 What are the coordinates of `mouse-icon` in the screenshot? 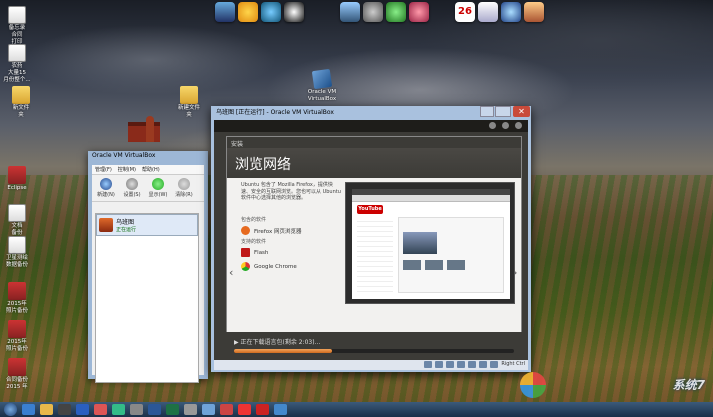 It's located at (494, 364).